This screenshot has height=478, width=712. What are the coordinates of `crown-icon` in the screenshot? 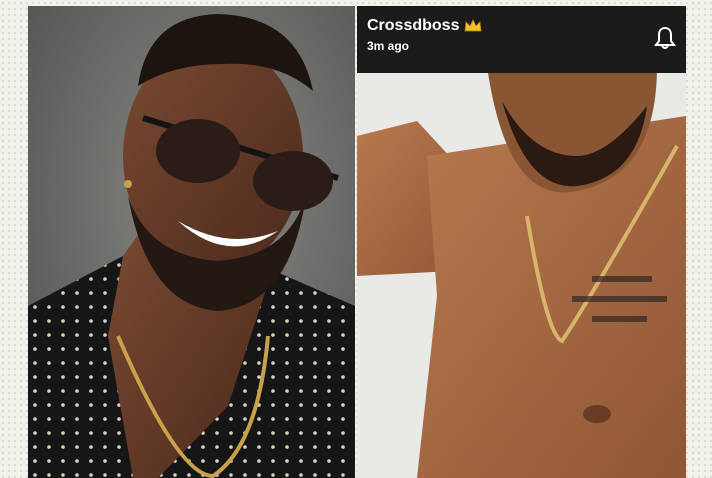 It's located at (473, 26).